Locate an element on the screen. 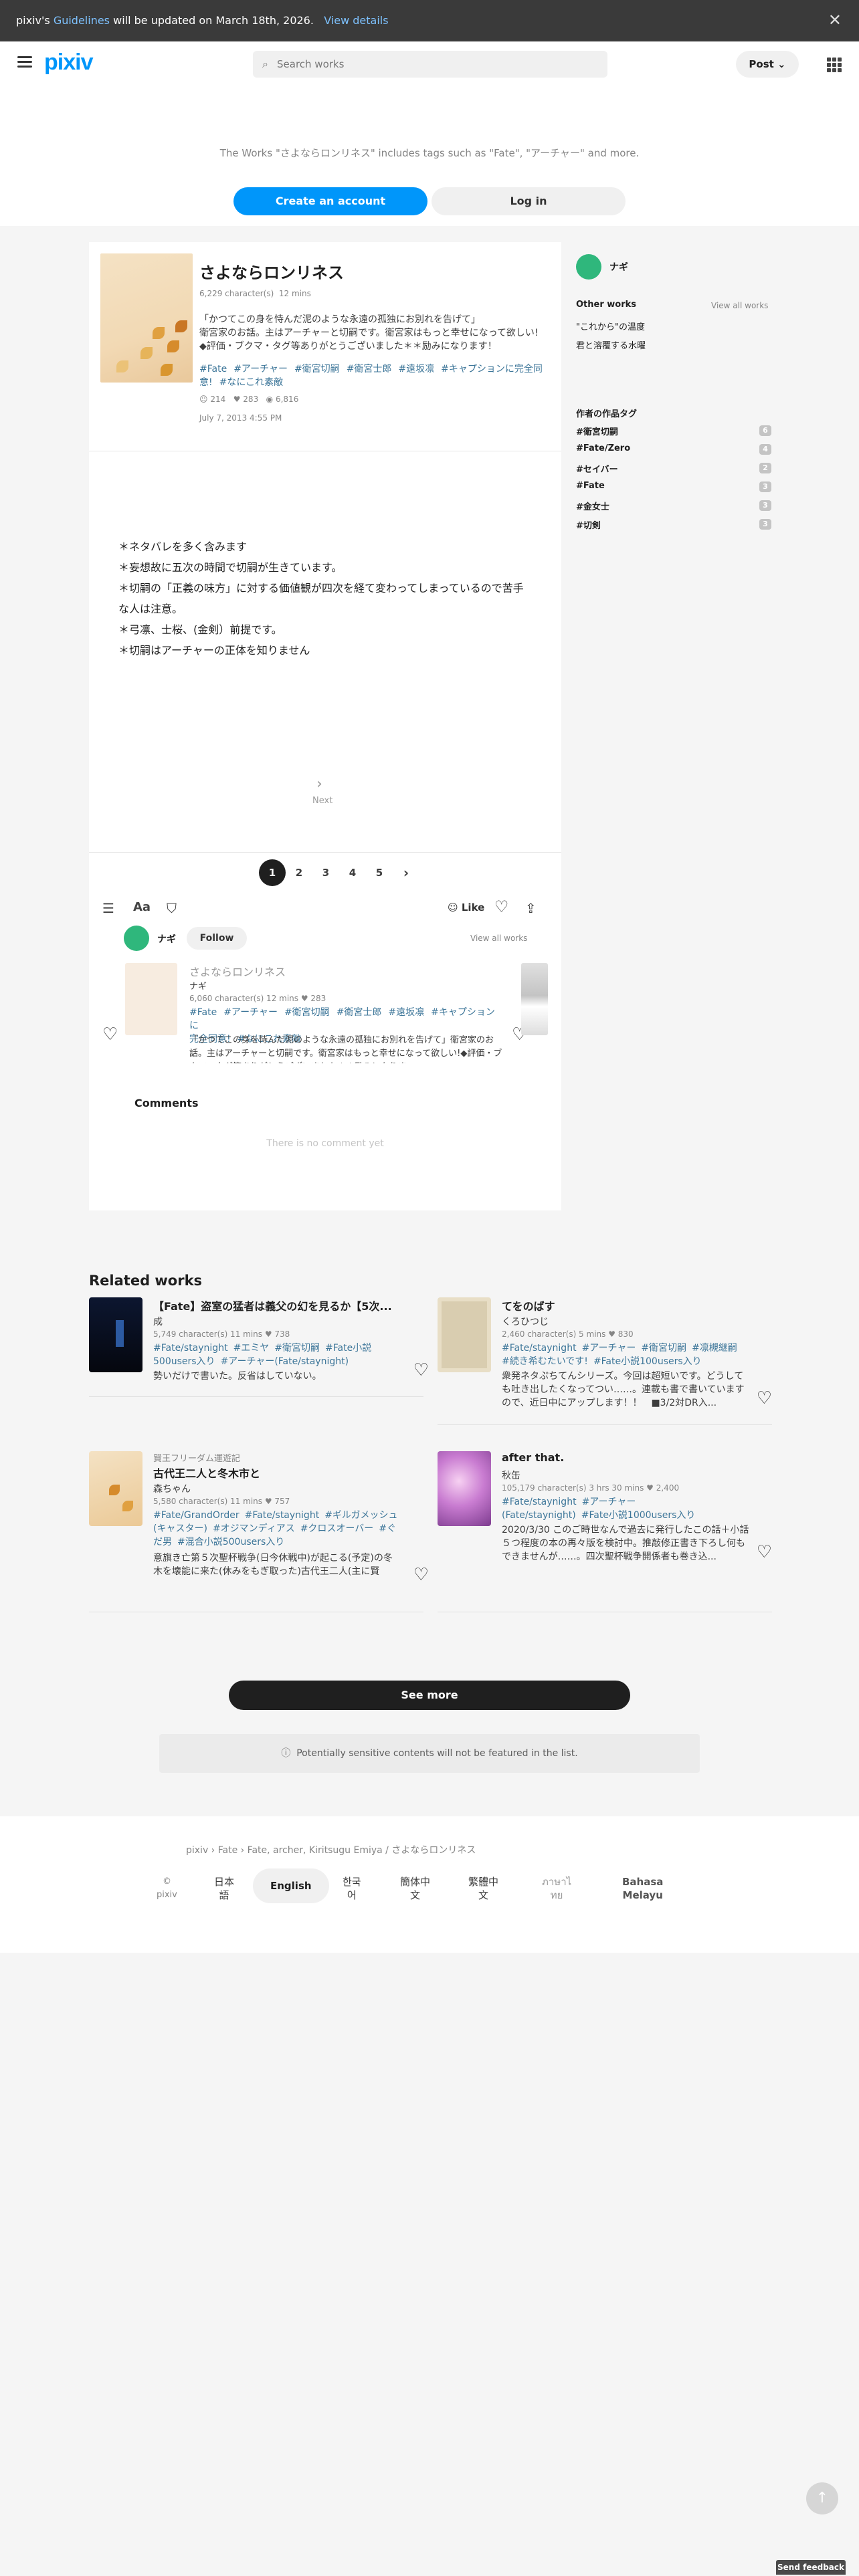 This screenshot has width=859, height=2576. author-tag: #セイバー 2 is located at coordinates (673, 468).